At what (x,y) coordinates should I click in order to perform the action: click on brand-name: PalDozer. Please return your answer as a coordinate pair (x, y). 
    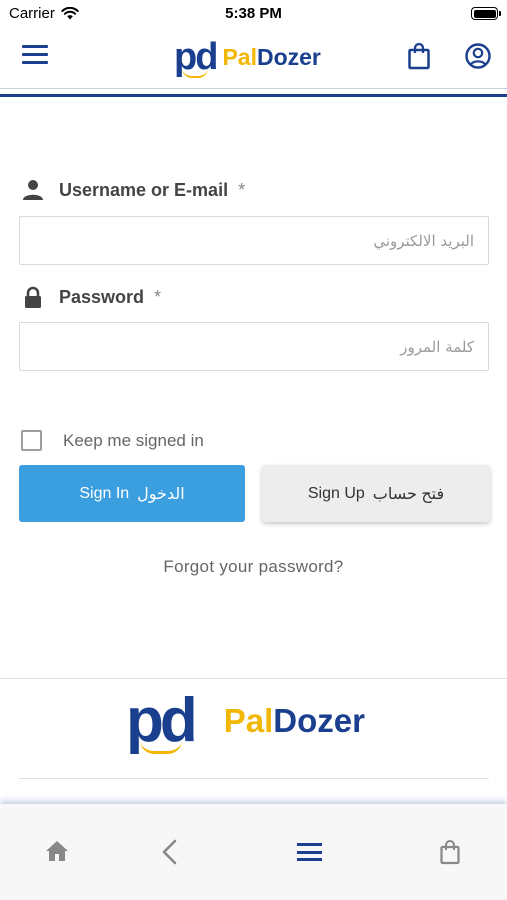
    Looking at the image, I should click on (271, 57).